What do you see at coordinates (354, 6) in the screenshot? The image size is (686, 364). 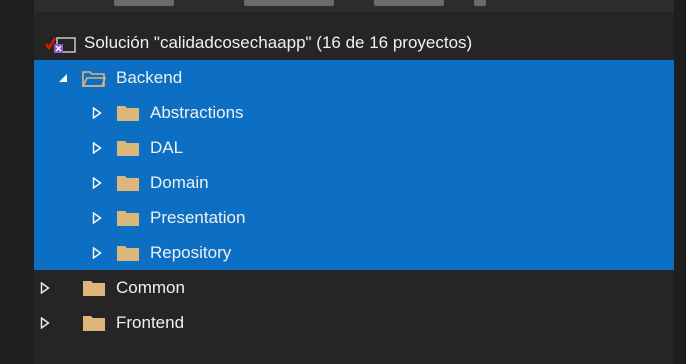 I see `top-header-strip` at bounding box center [354, 6].